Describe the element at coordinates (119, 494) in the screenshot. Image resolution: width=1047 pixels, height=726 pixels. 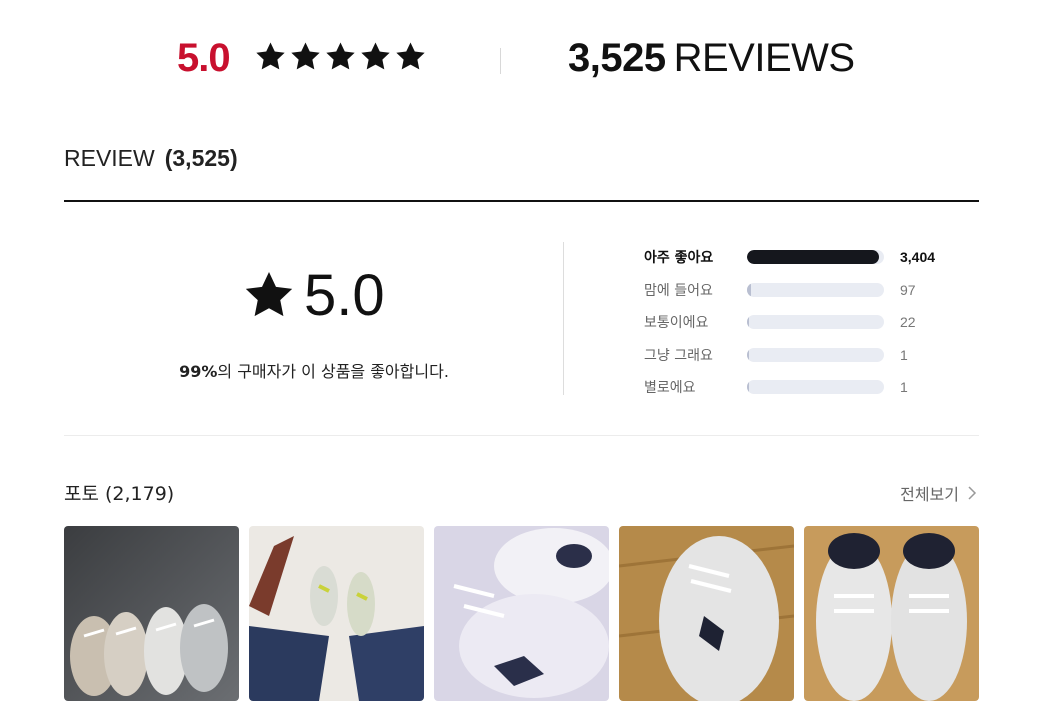
I see `photo-section-title: 포토 (2,179)` at that location.